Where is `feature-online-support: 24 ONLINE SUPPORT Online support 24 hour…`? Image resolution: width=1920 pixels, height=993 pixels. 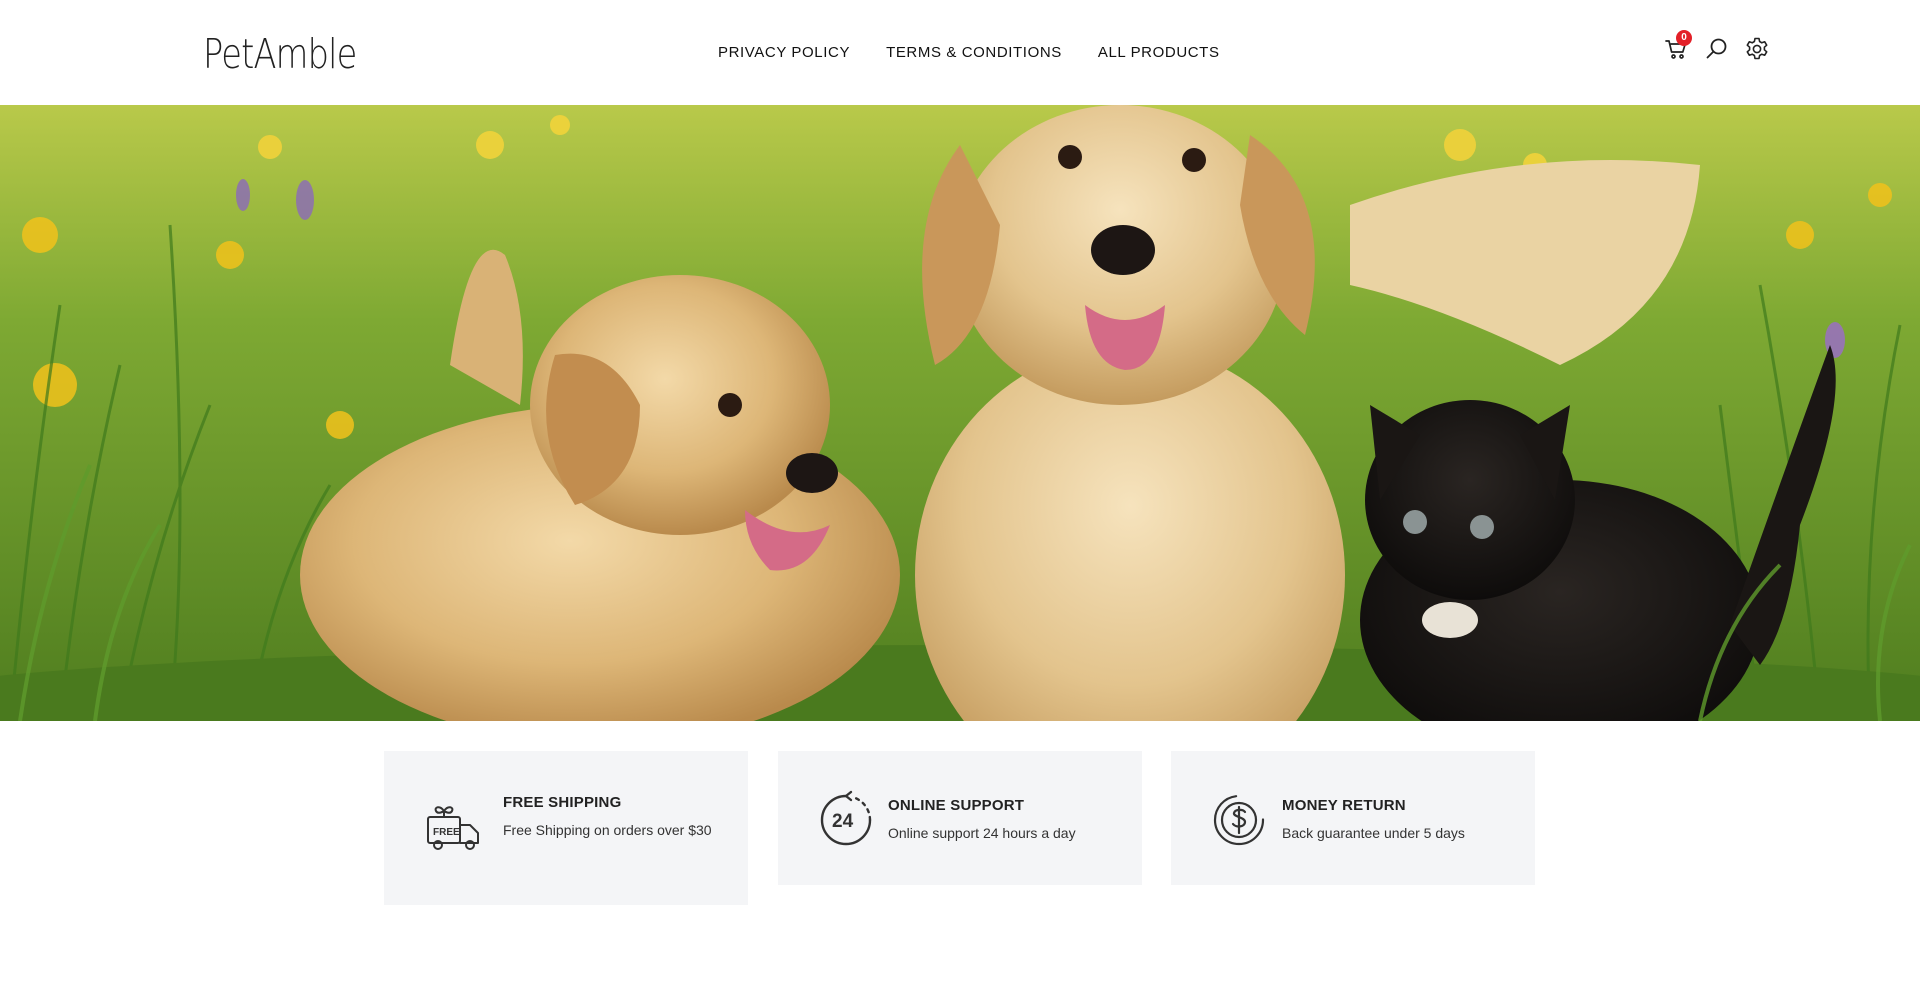
feature-online-support: 24 ONLINE SUPPORT Online support 24 hour… is located at coordinates (960, 818).